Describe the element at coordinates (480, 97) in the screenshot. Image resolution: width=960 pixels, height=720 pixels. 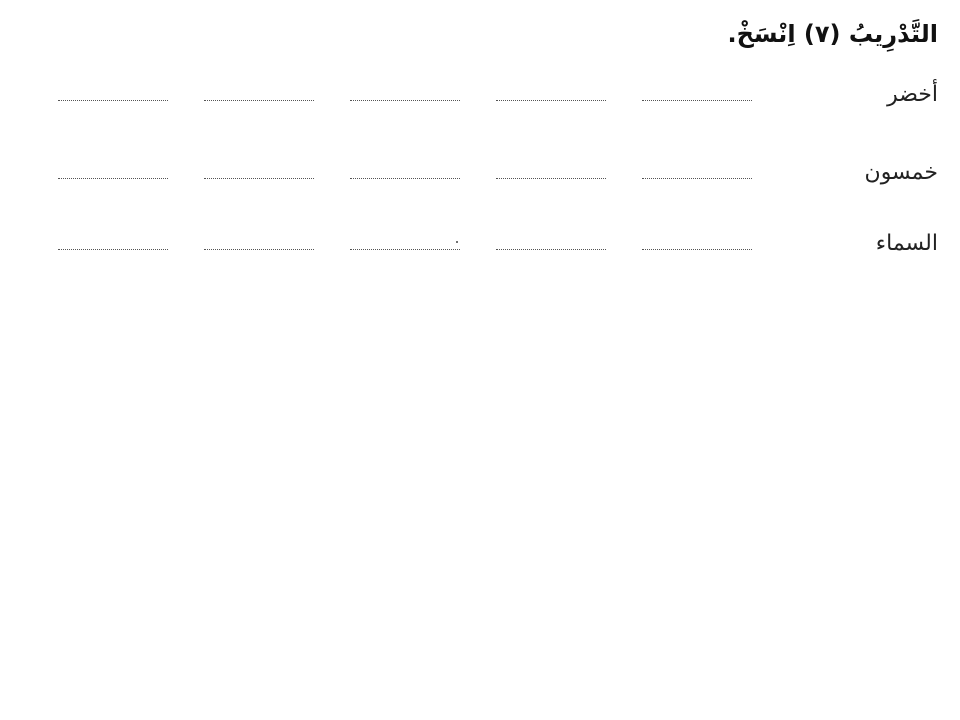
I see `copy-row-1: أخضر` at that location.